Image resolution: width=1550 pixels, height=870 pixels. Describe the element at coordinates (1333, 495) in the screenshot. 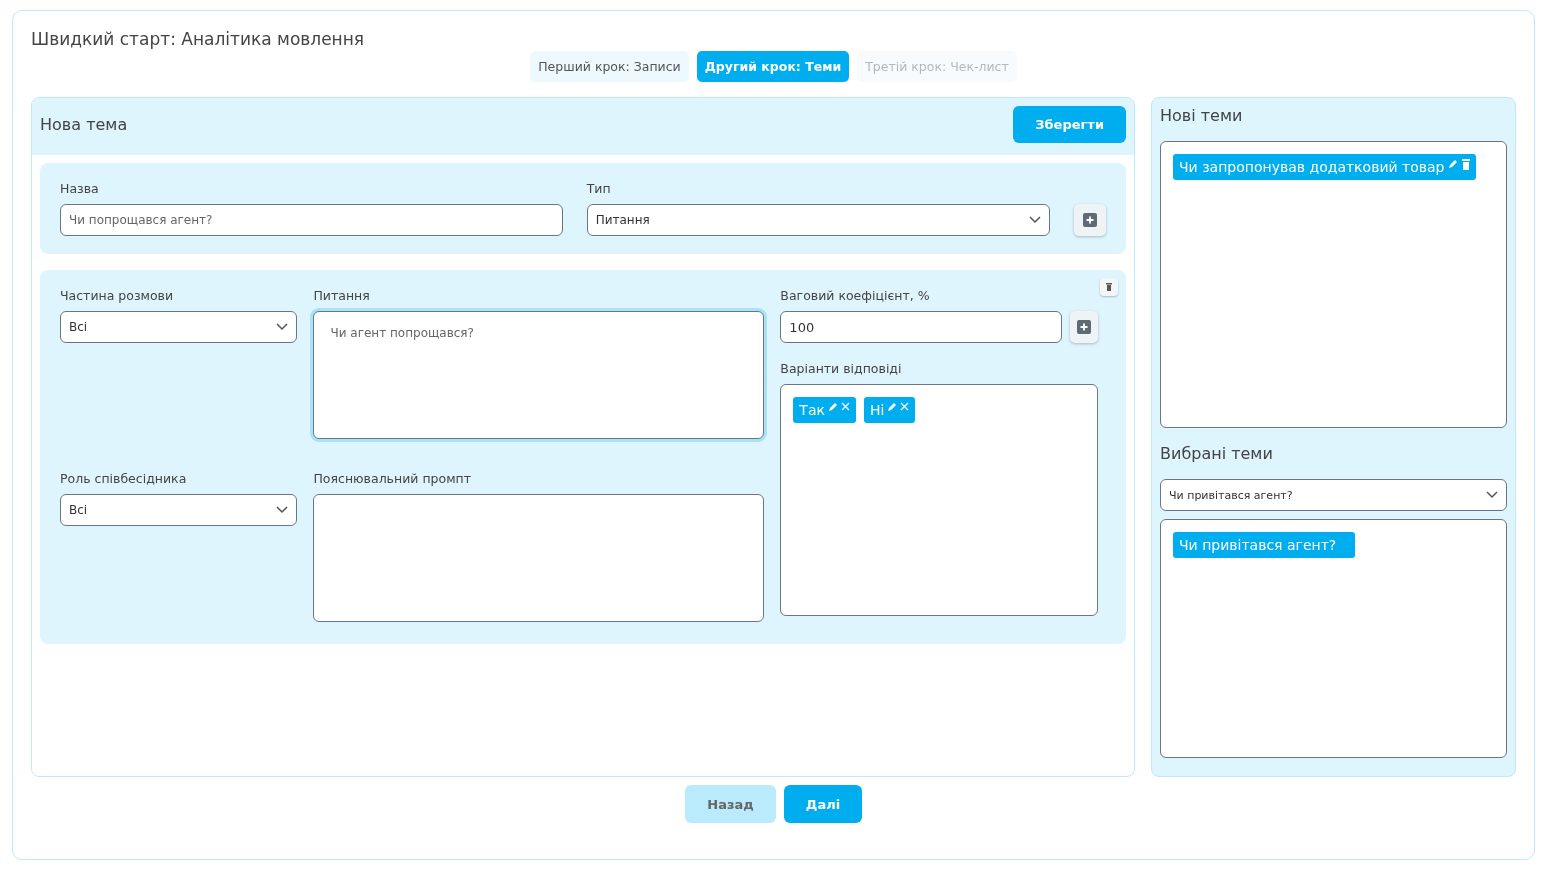

I see `topic-dropdown: Чи привітався агент?` at that location.